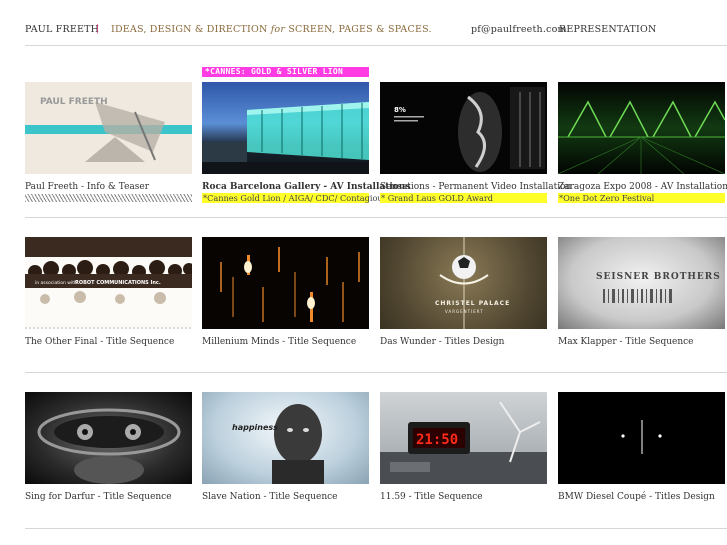 The width and height of the screenshot is (727, 545). Describe the element at coordinates (255, 427) in the screenshot. I see `svg-text: happiness` at that location.